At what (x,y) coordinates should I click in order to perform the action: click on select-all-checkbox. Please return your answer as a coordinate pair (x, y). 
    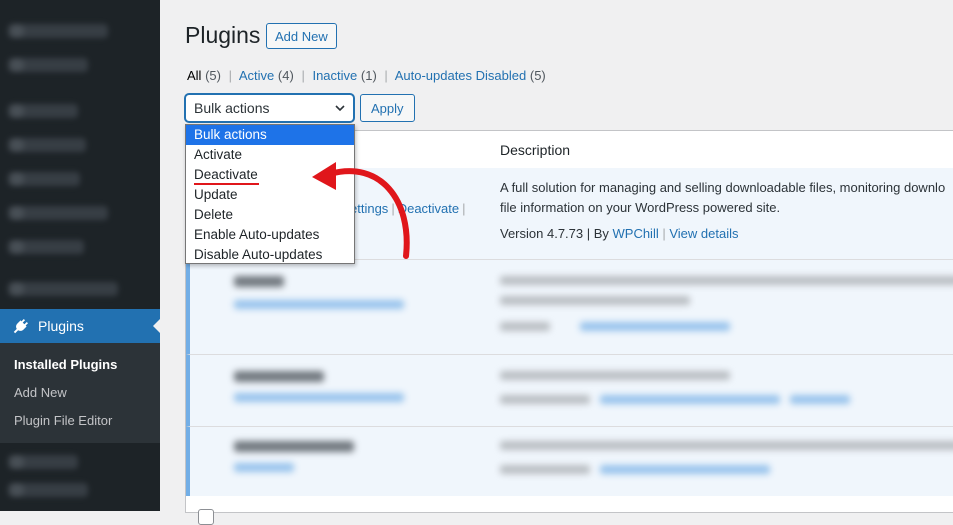
    Looking at the image, I should click on (206, 517).